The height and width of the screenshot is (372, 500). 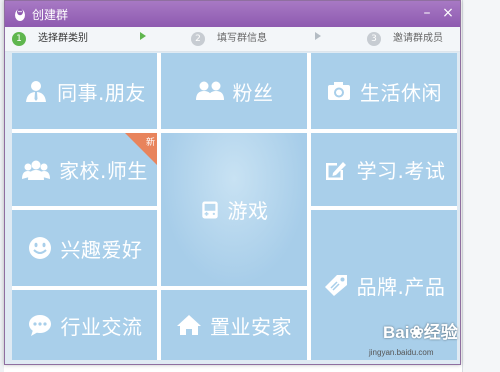 I want to click on category-label: 游戏, so click(x=248, y=211).